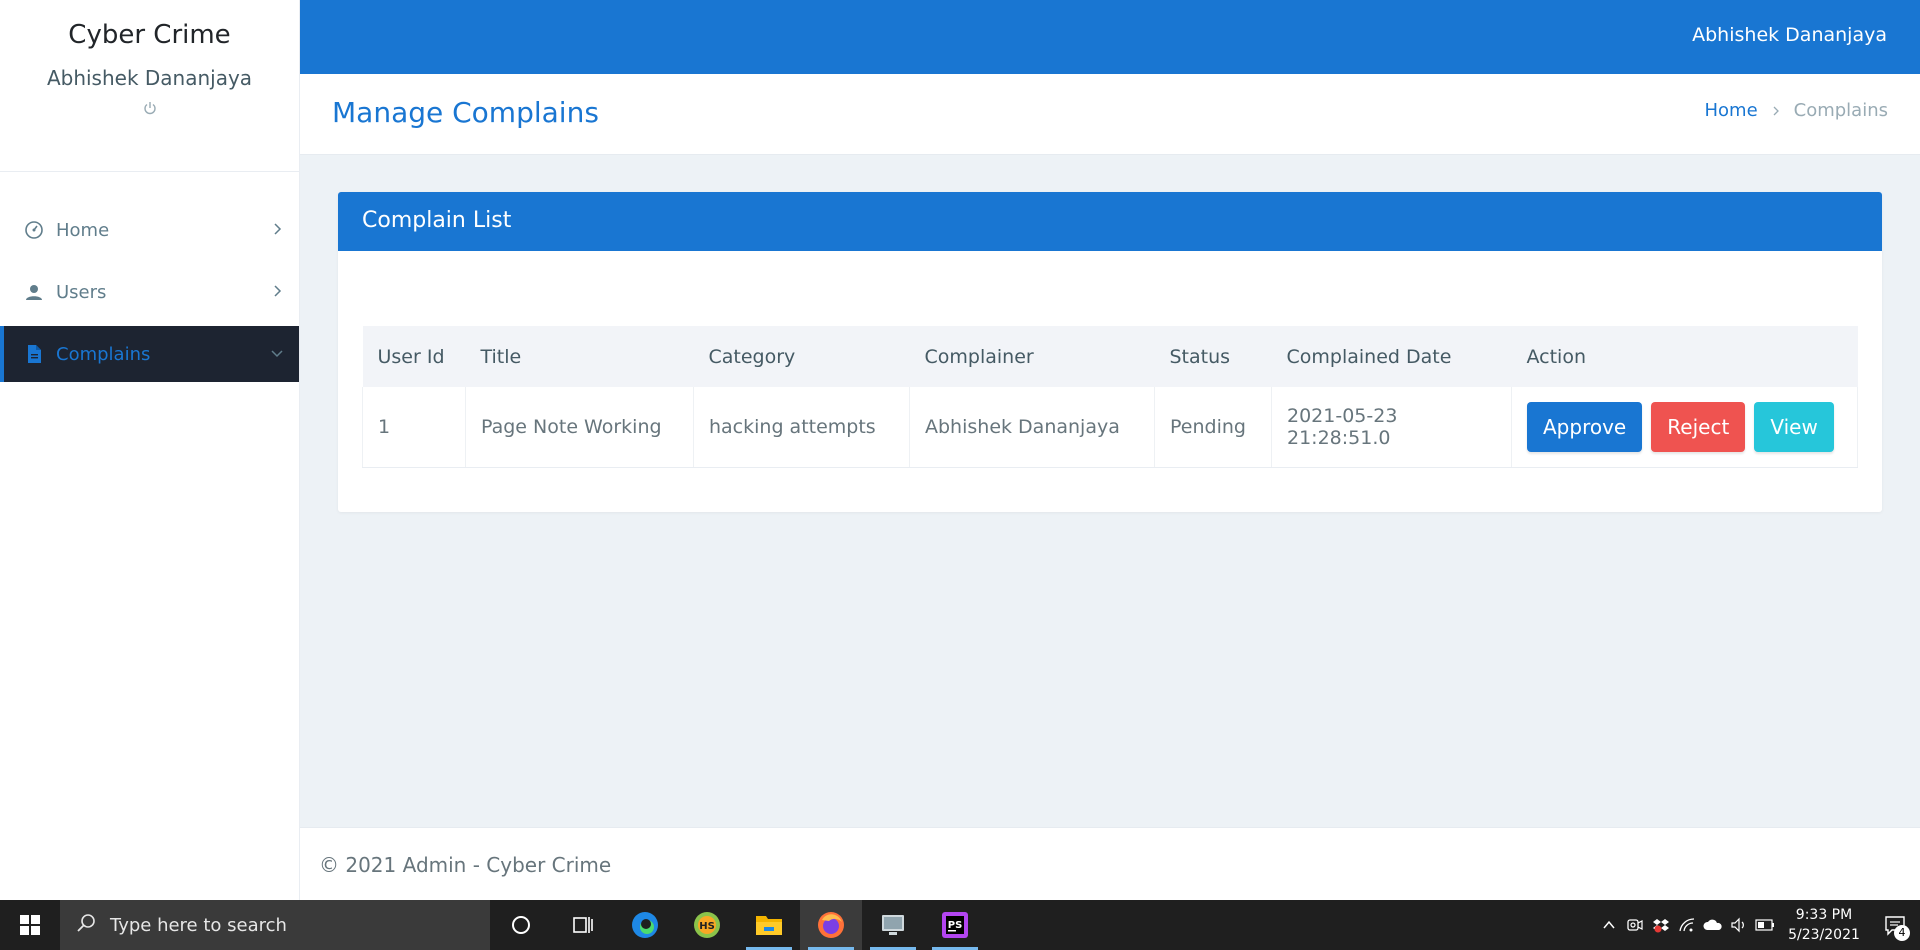 Image resolution: width=1920 pixels, height=950 pixels. I want to click on column-header: Category, so click(752, 356).